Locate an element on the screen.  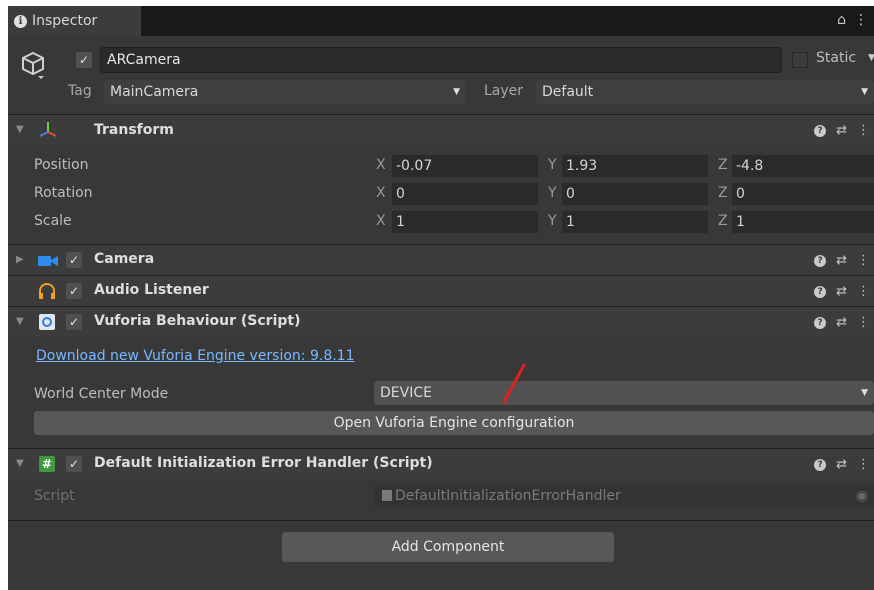
transform-icon is located at coordinates (48, 132).